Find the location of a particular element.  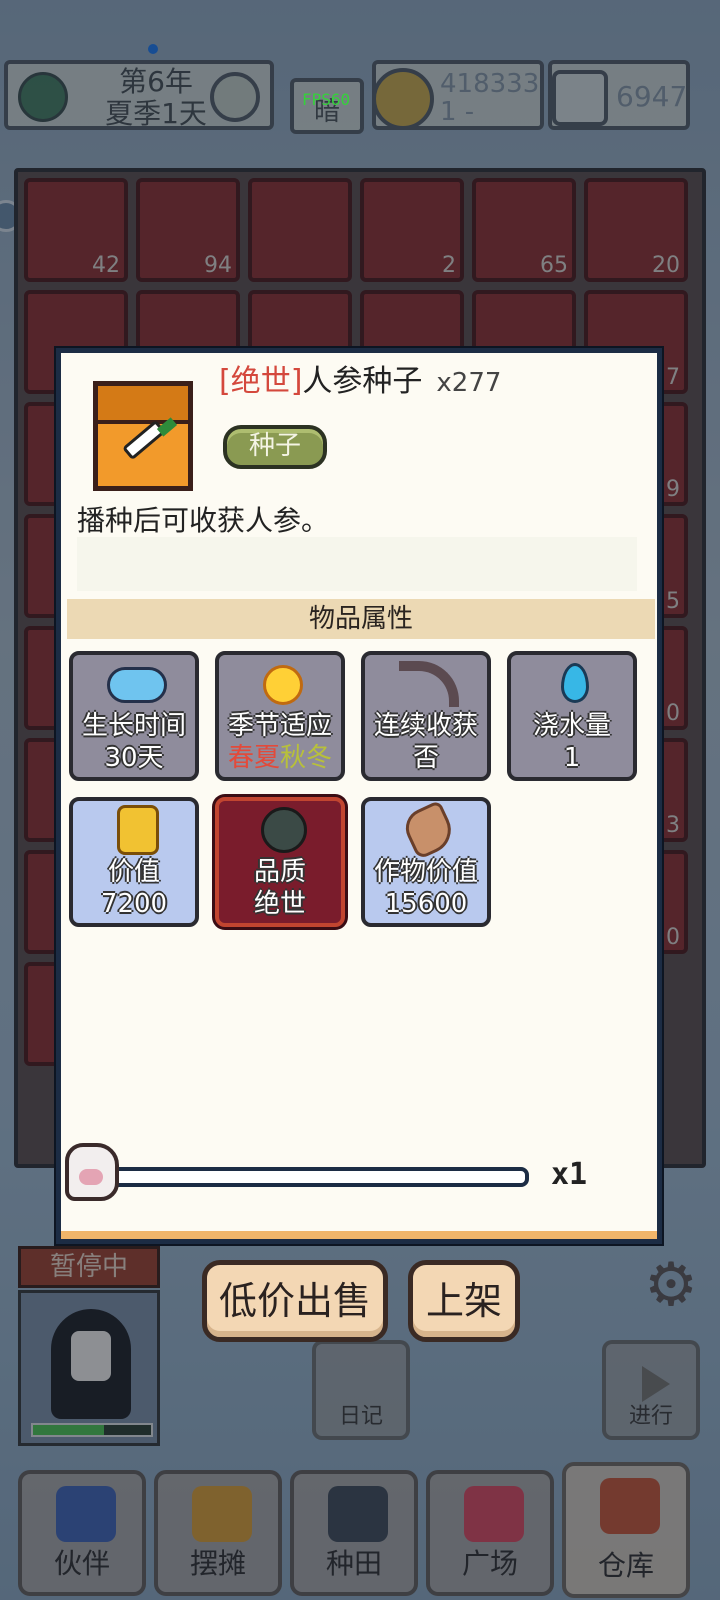

attr-regrow: 连续收获 否 is located at coordinates (426, 716).